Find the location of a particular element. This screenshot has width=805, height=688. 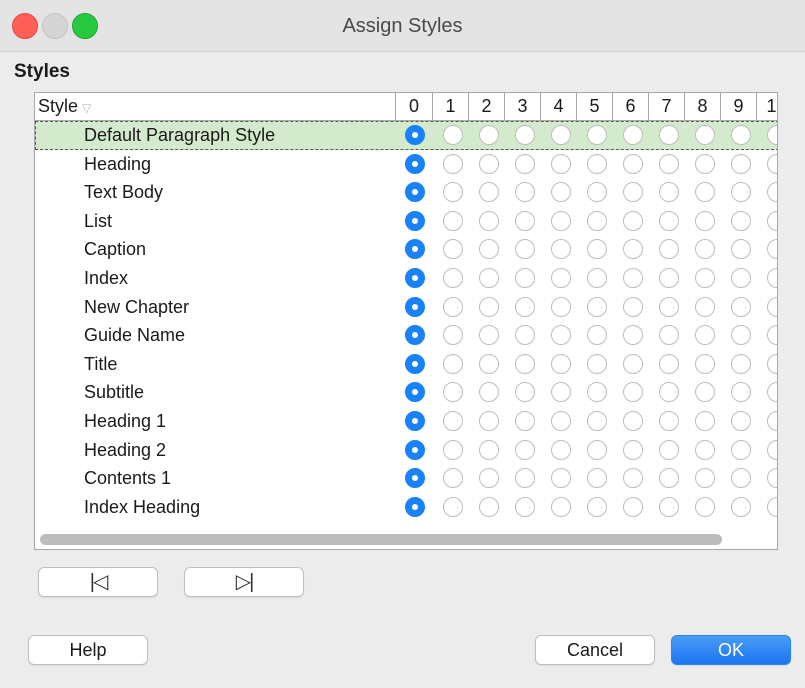

table-row: Heading is located at coordinates (406, 164).